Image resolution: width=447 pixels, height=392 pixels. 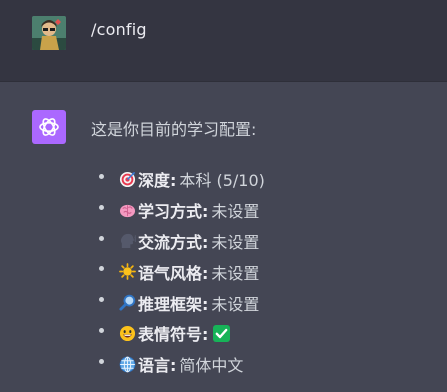 I want to click on config-item-tone-style: 语气风格: 未设置, so click(x=182, y=271).